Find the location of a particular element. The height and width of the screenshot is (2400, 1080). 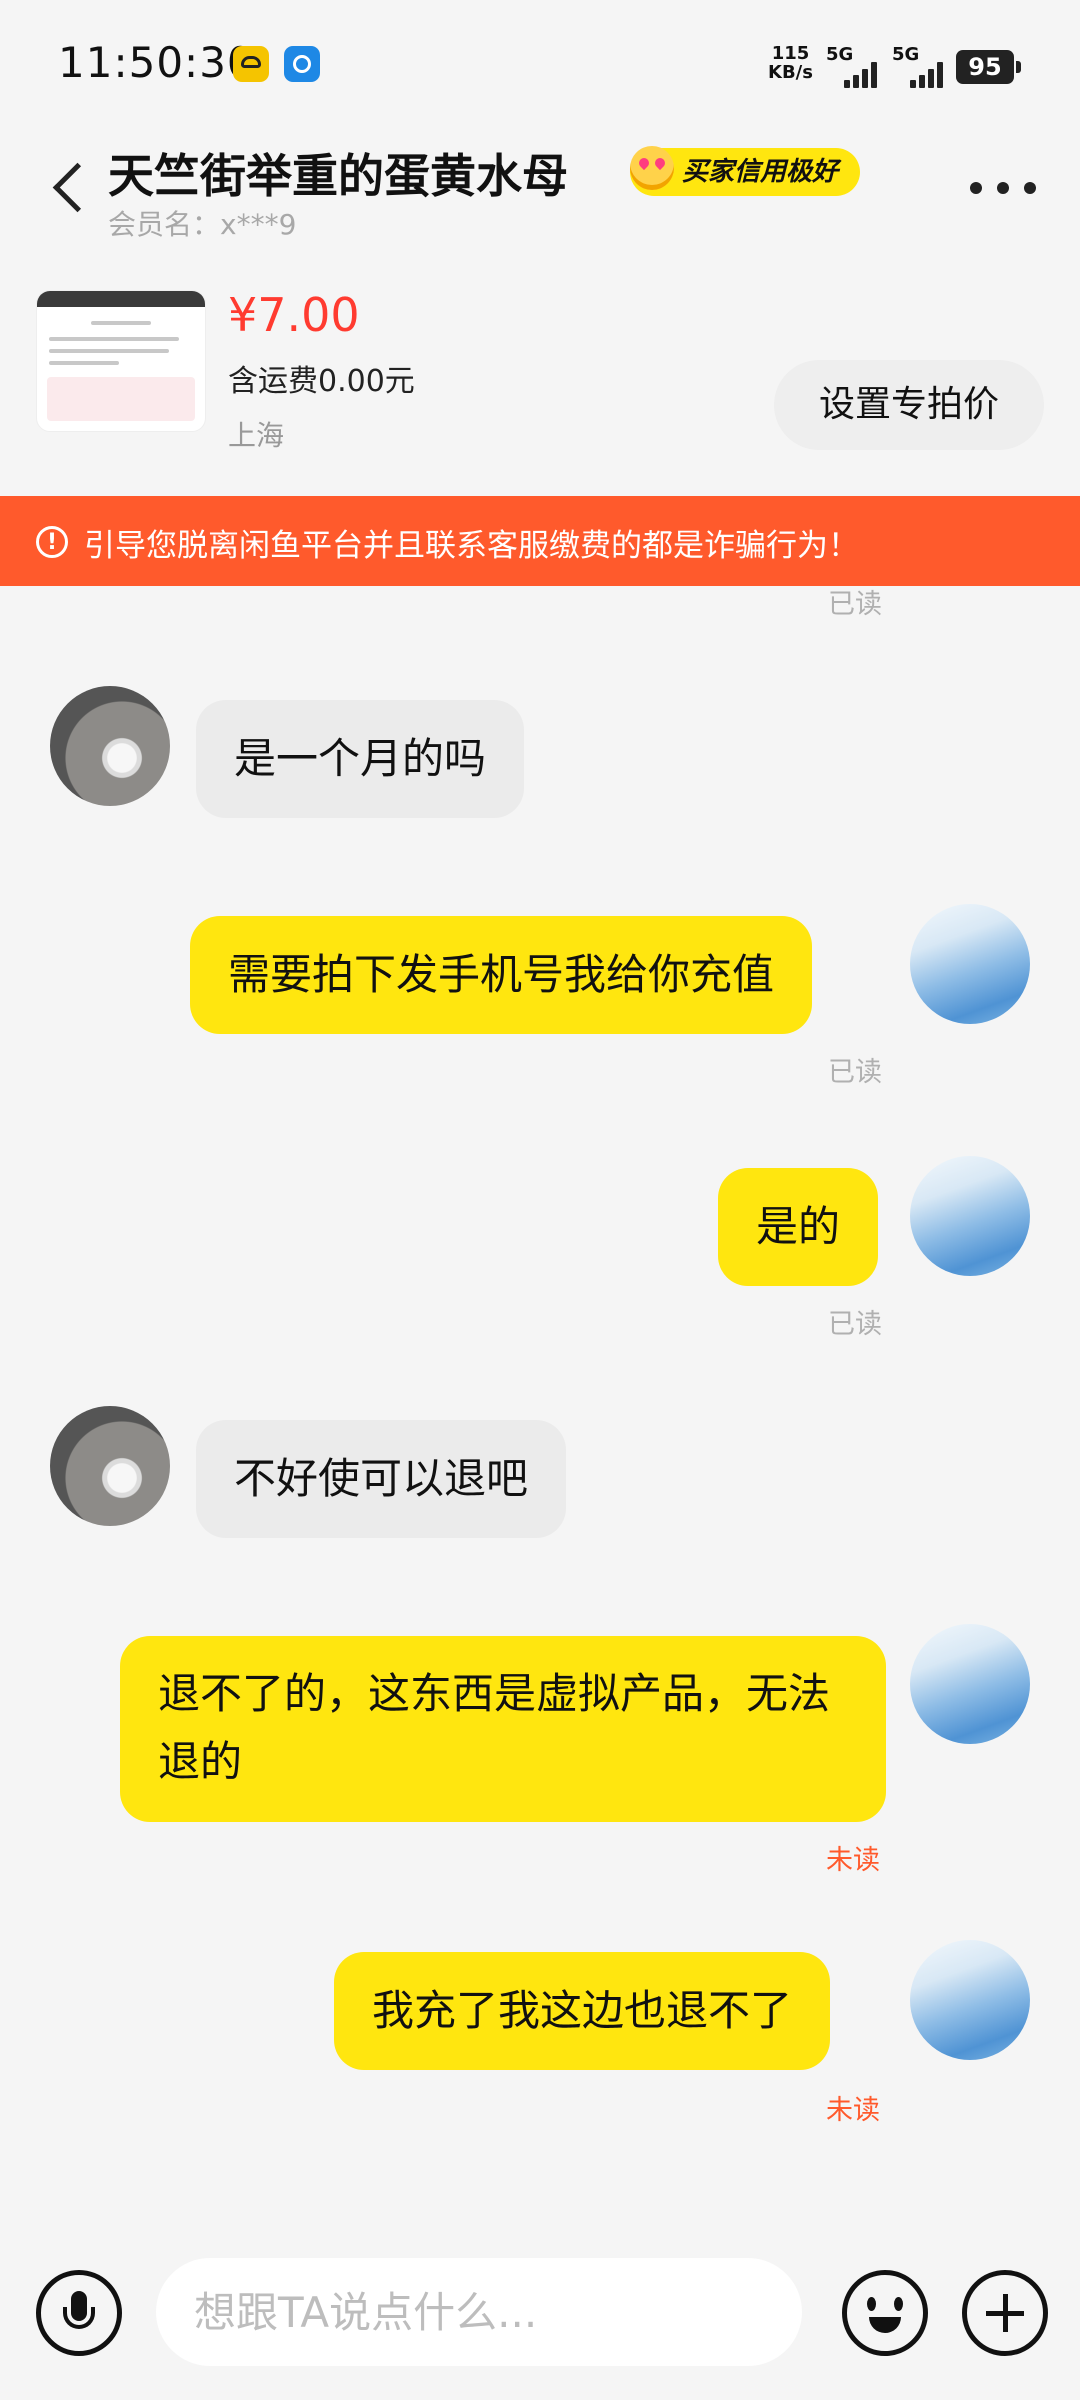

emoji-icon is located at coordinates (885, 2313).